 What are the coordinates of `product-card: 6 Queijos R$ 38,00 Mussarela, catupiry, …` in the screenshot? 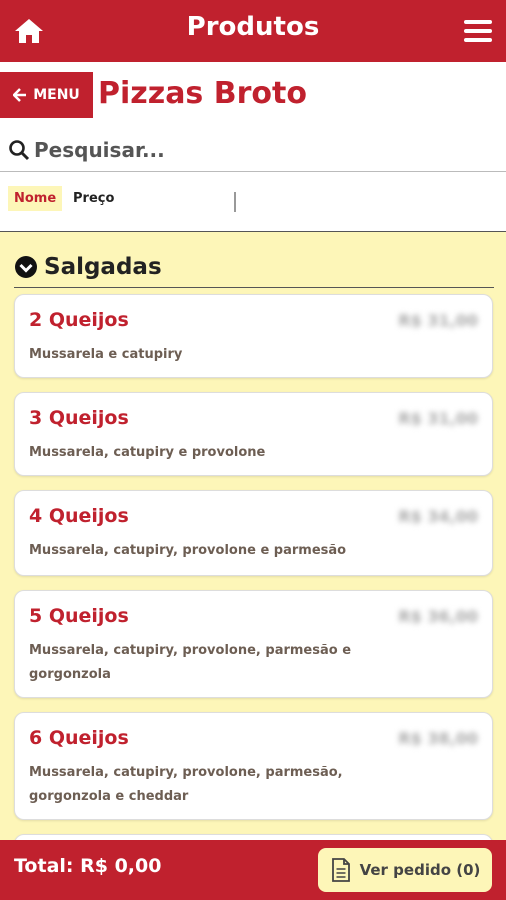 It's located at (253, 766).